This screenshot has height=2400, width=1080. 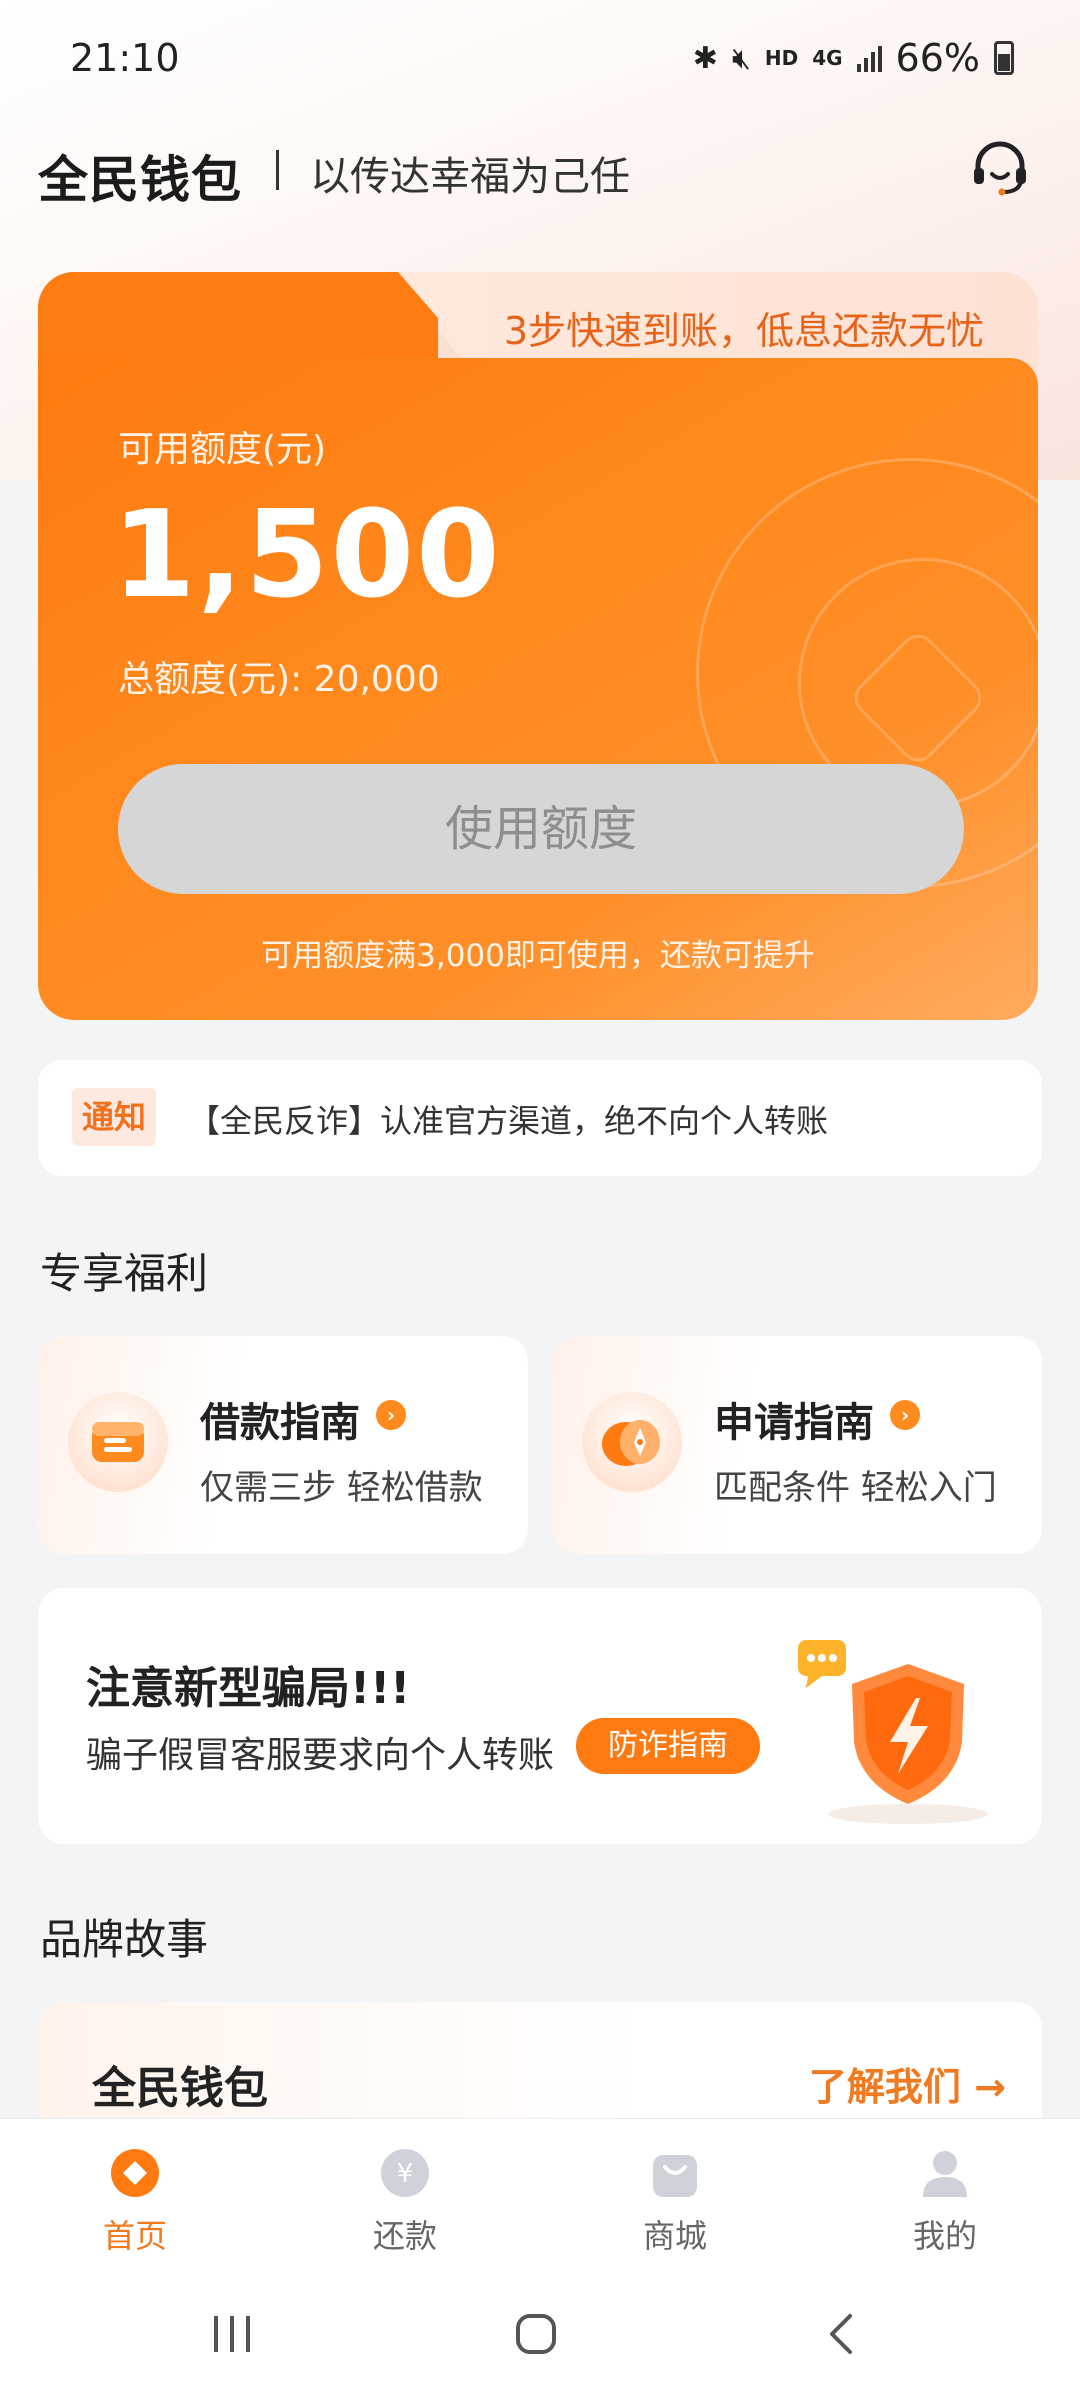 What do you see at coordinates (893, 1732) in the screenshot?
I see `shield-lightning-icon` at bounding box center [893, 1732].